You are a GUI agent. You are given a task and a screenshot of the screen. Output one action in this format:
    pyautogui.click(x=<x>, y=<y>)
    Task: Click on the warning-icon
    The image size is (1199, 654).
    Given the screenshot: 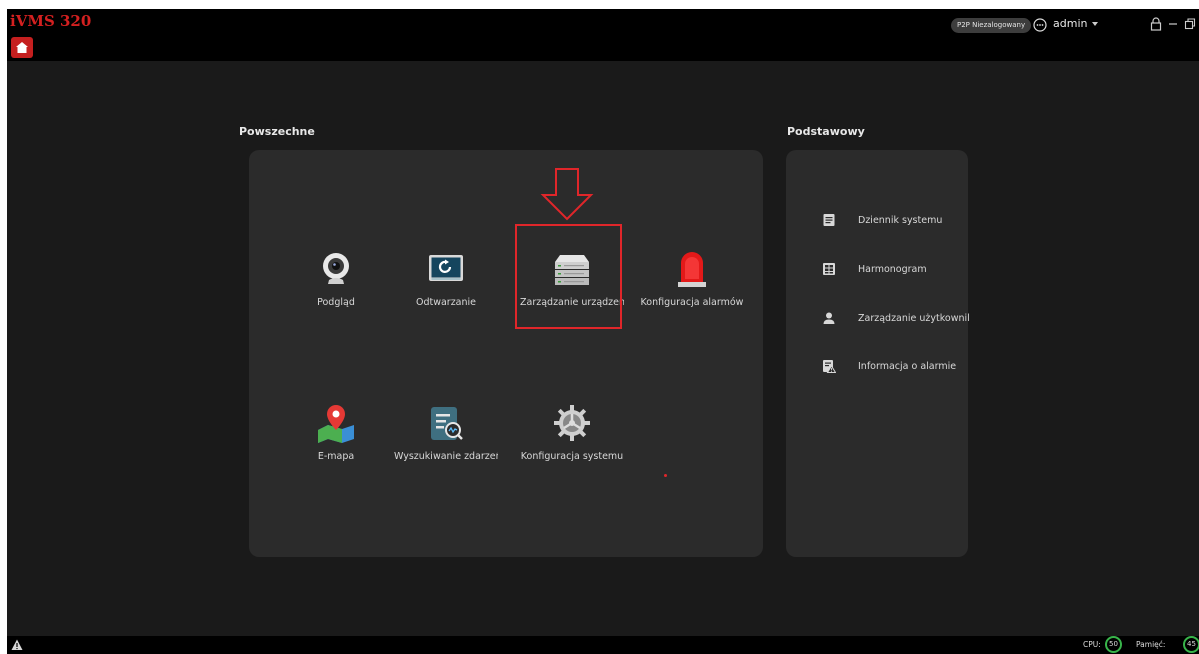 What is the action you would take?
    pyautogui.click(x=17, y=645)
    